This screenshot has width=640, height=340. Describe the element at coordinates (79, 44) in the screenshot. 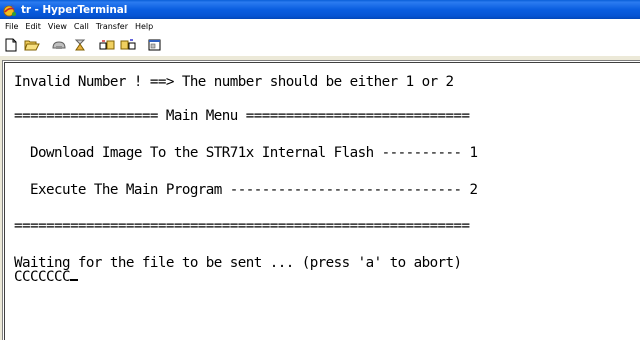

I see `disconnect-icon` at that location.